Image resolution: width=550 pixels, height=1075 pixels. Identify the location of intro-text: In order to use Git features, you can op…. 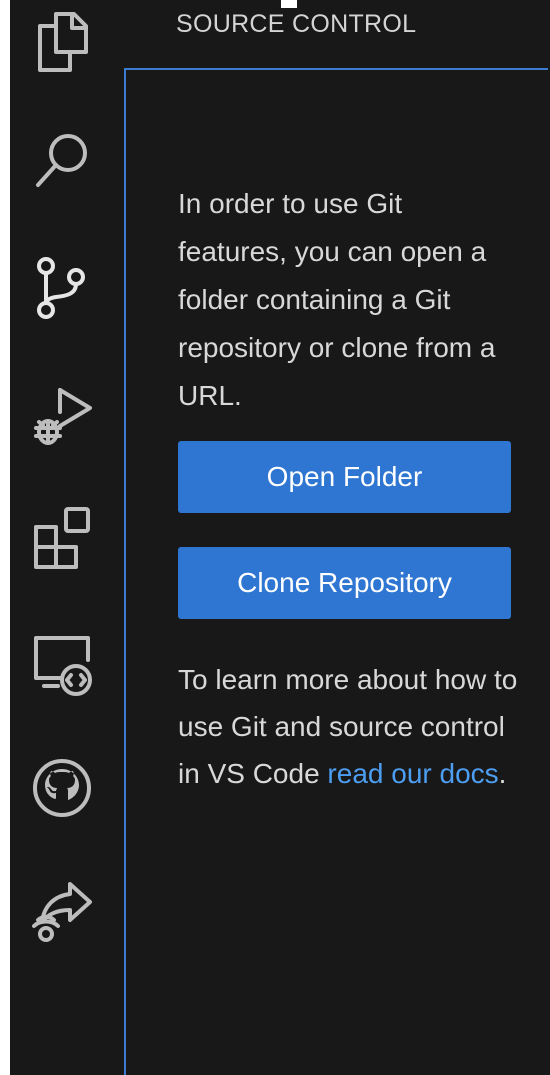
(337, 299).